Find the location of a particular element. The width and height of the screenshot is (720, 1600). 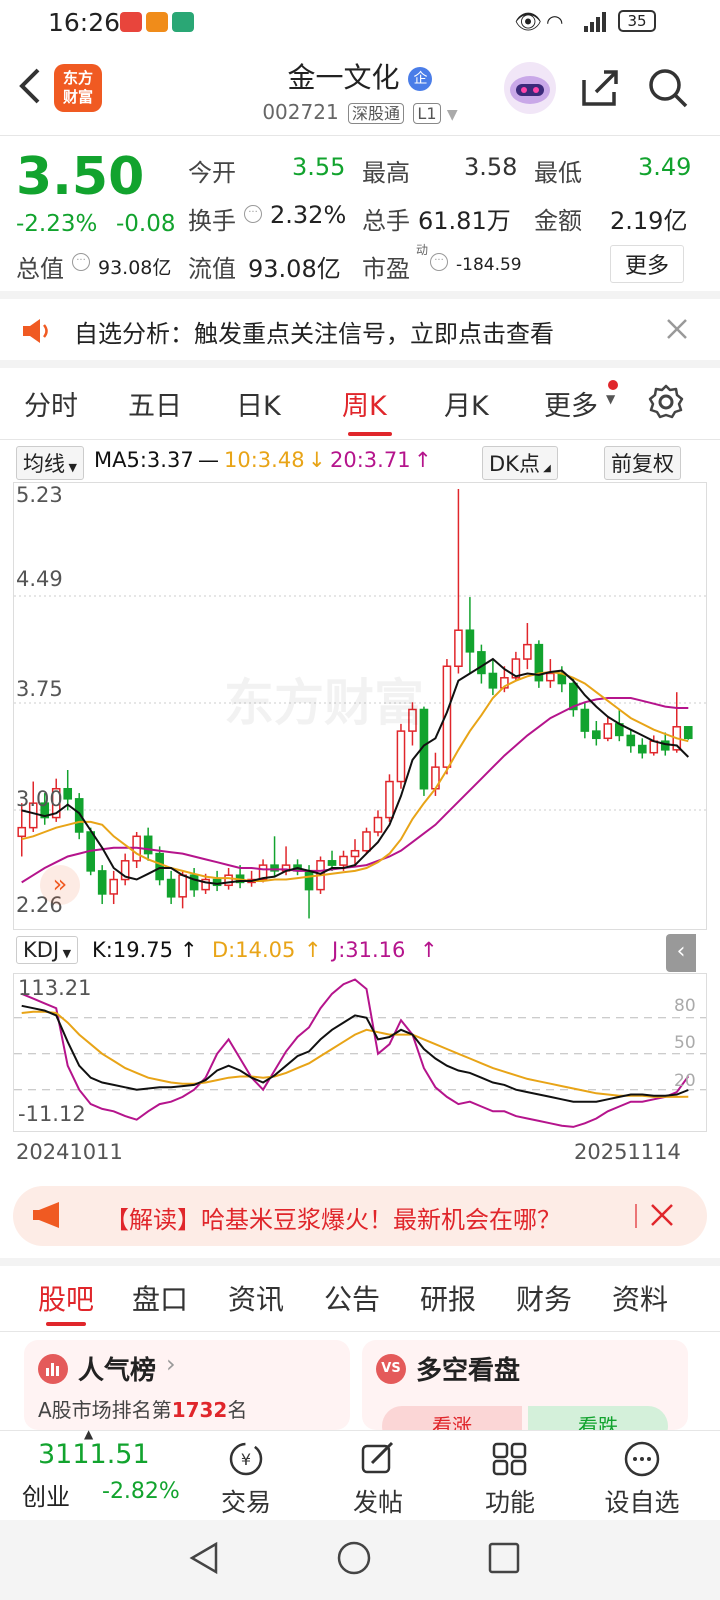

pe-value: -184.59 is located at coordinates (489, 265).